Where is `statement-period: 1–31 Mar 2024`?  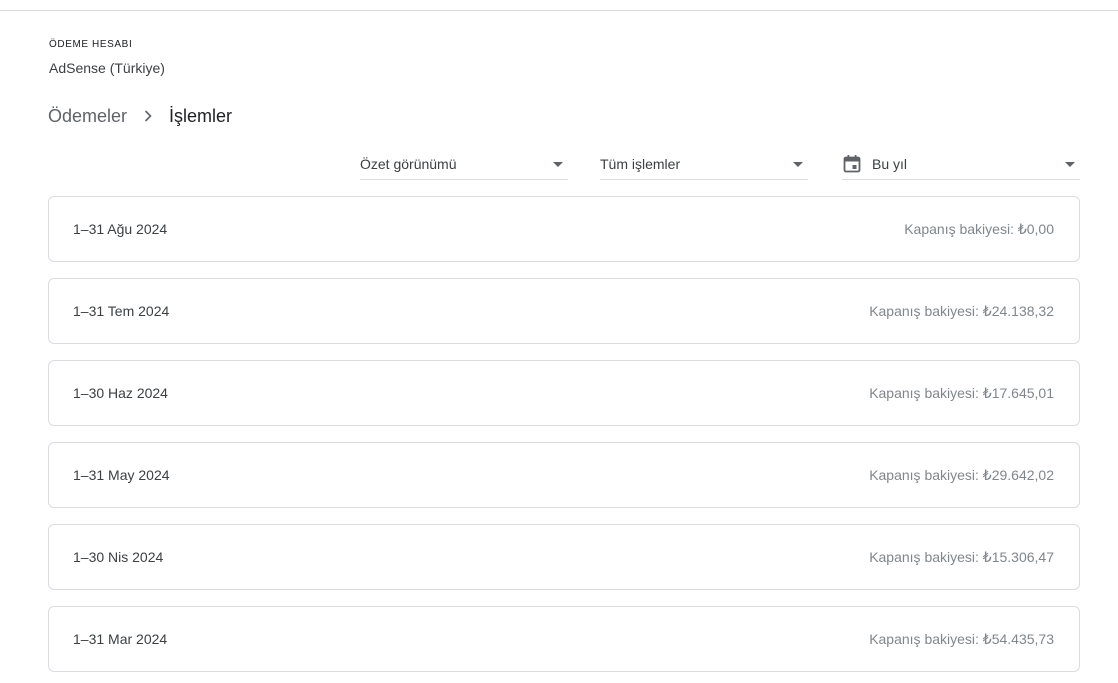
statement-period: 1–31 Mar 2024 is located at coordinates (120, 639).